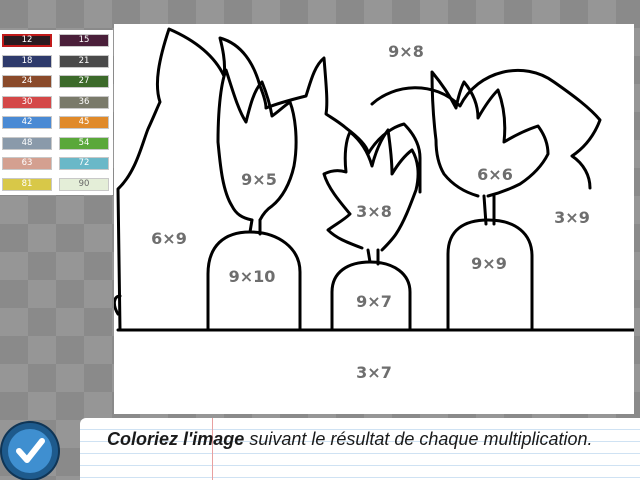  I want to click on zone-label-sky-top: 9×8, so click(406, 51).